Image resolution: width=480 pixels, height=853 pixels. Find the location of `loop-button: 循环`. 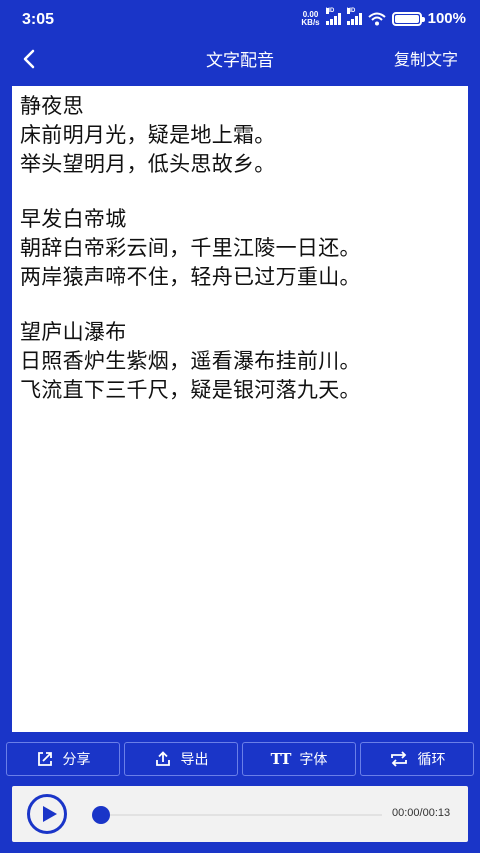

loop-button: 循环 is located at coordinates (417, 759).